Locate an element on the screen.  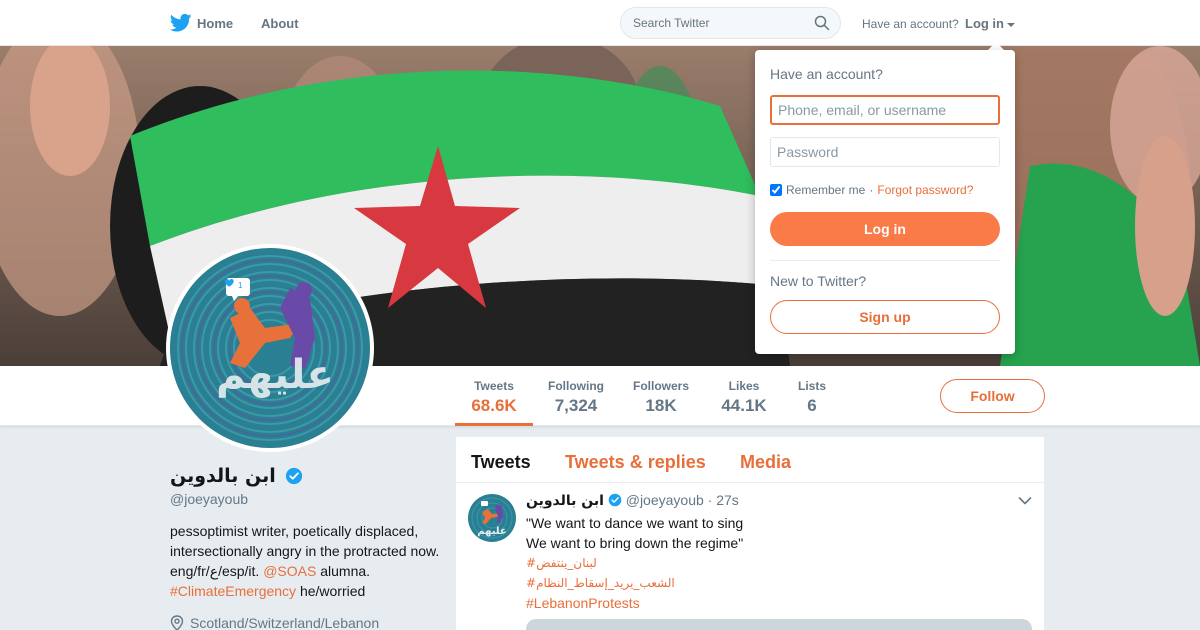
have-account-text: Have an account? is located at coordinates (910, 24).